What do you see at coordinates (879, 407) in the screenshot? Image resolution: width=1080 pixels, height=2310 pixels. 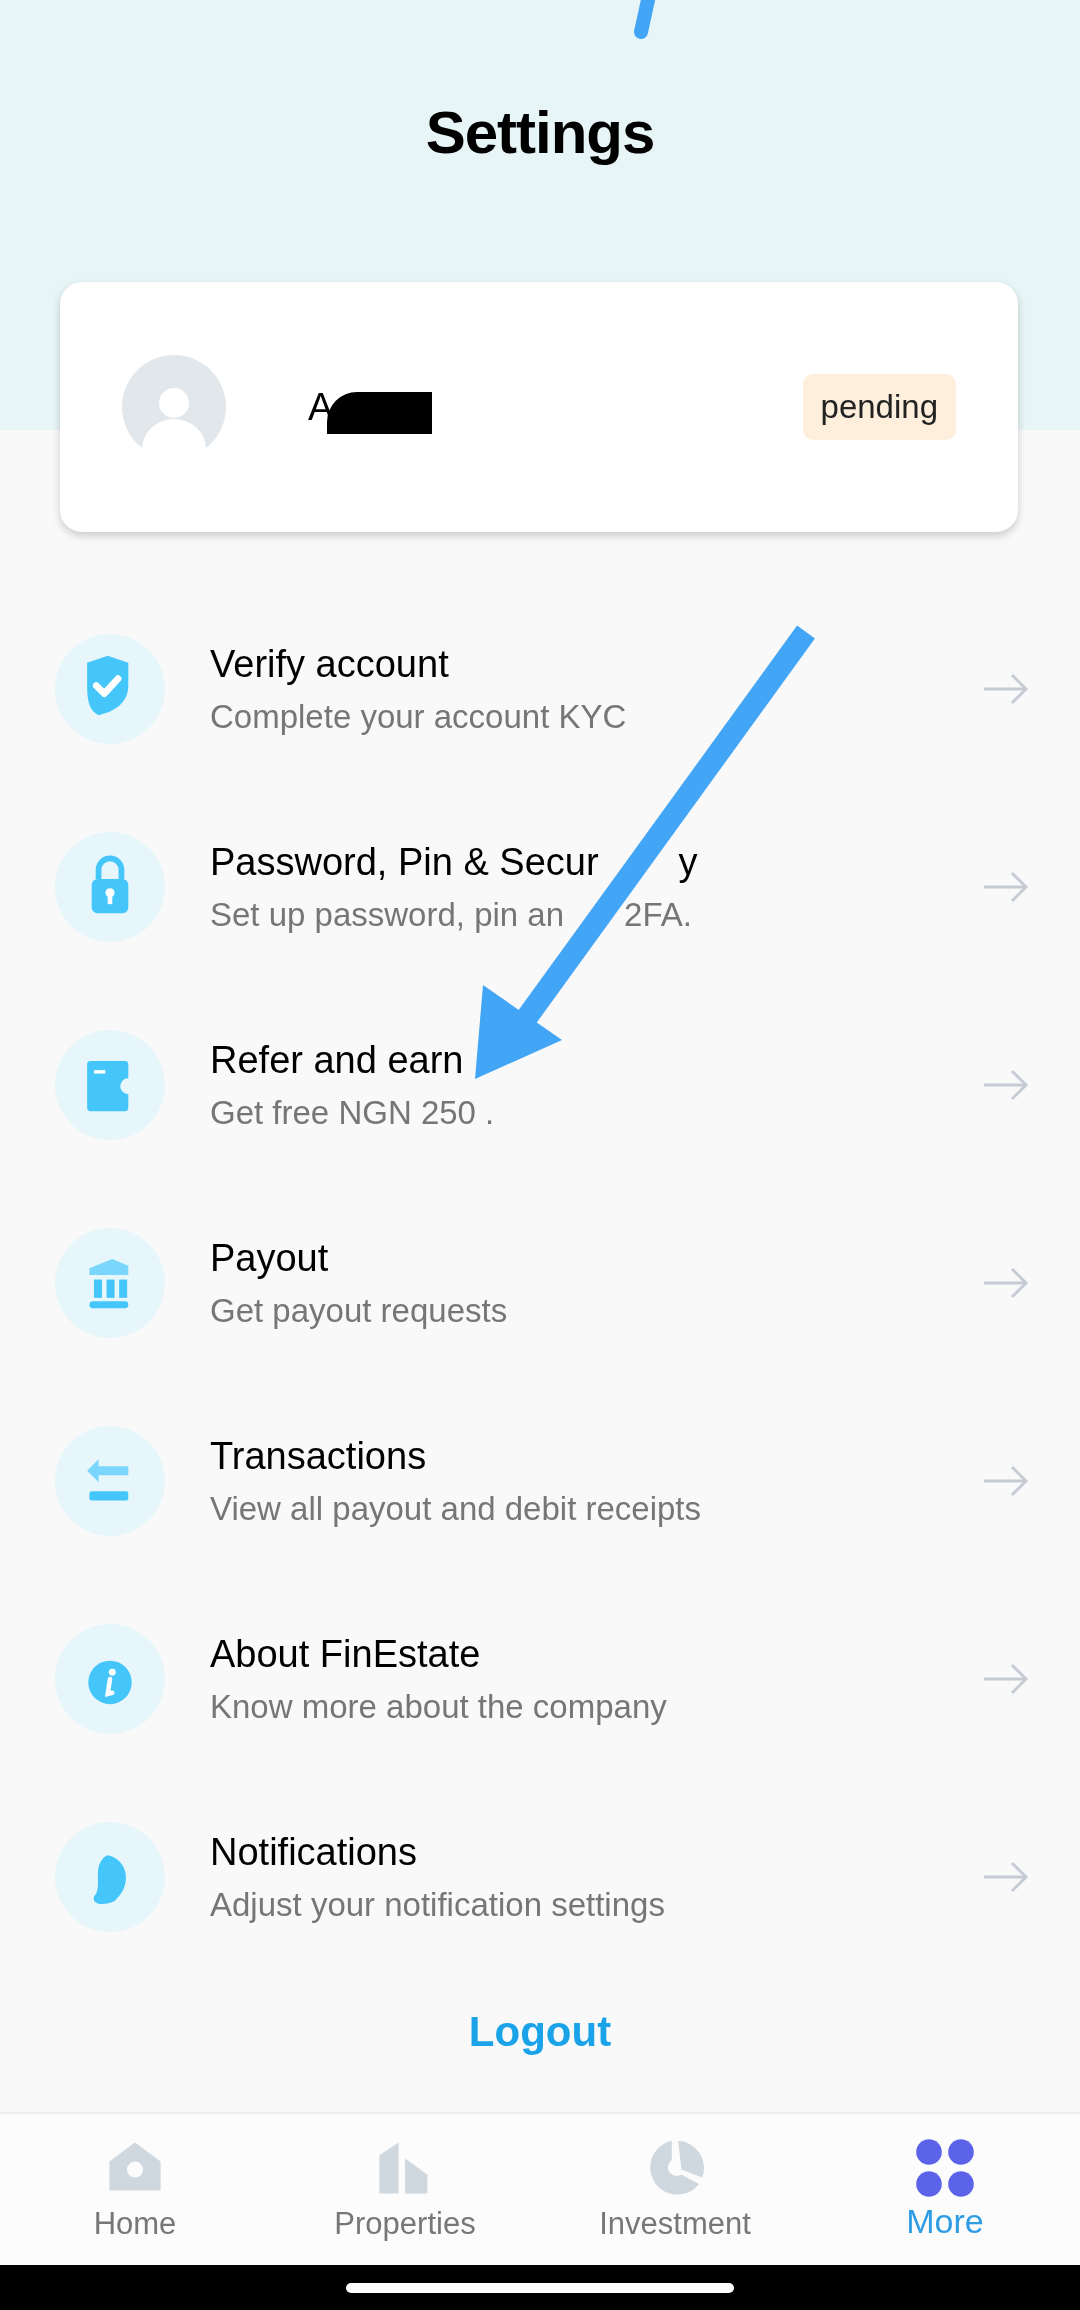 I see `status-badge: pending` at bounding box center [879, 407].